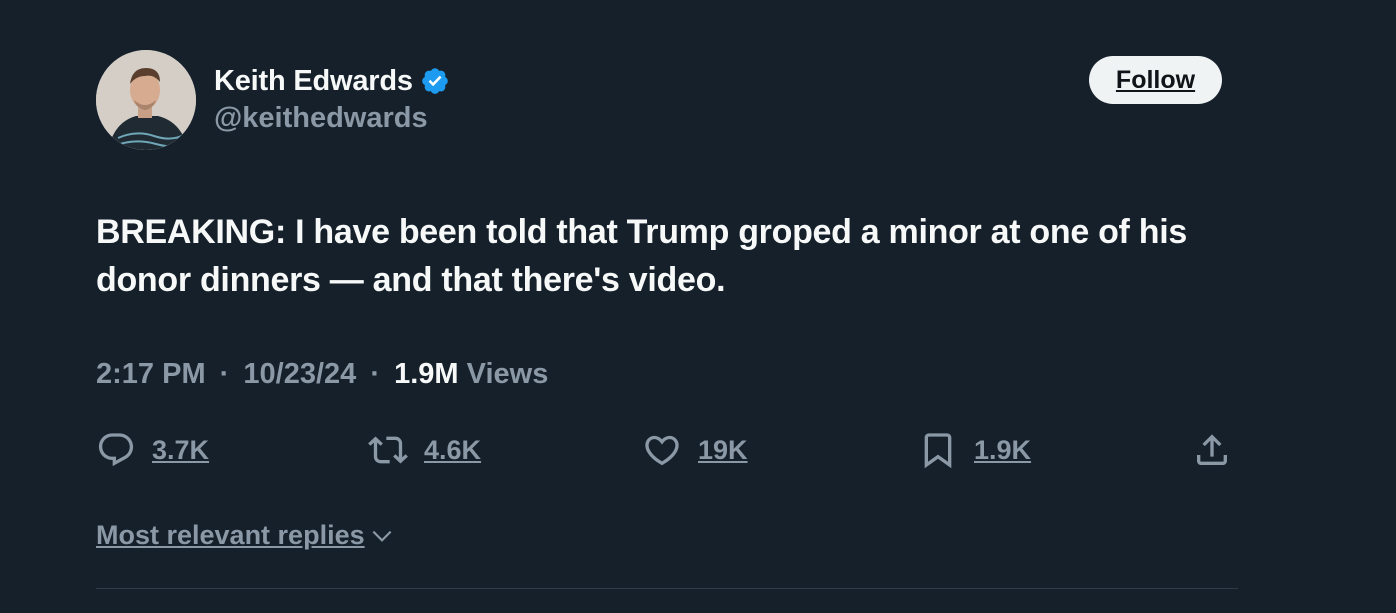 The image size is (1396, 613). I want to click on reply-button: 3.7K, so click(152, 450).